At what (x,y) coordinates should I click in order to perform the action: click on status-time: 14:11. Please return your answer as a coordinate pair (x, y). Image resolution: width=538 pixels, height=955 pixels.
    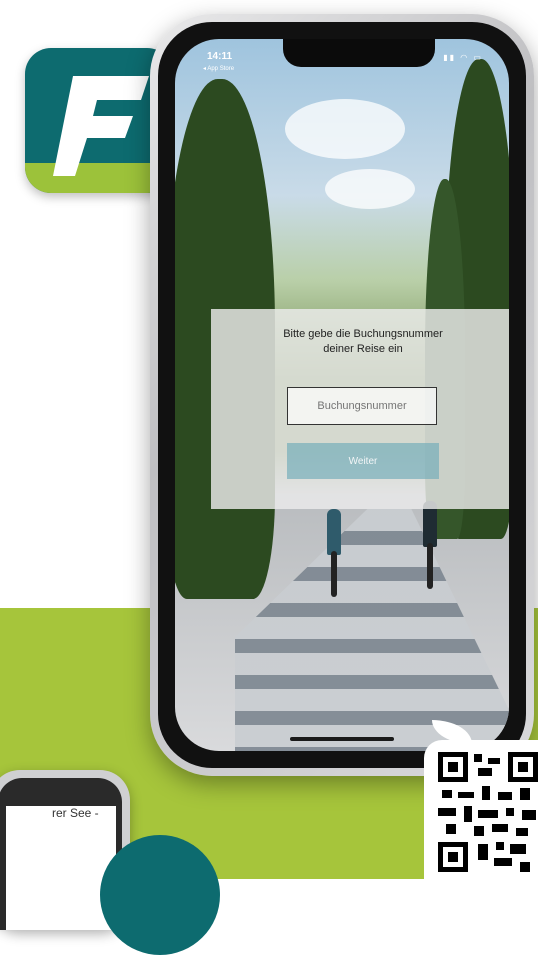
    Looking at the image, I should click on (220, 56).